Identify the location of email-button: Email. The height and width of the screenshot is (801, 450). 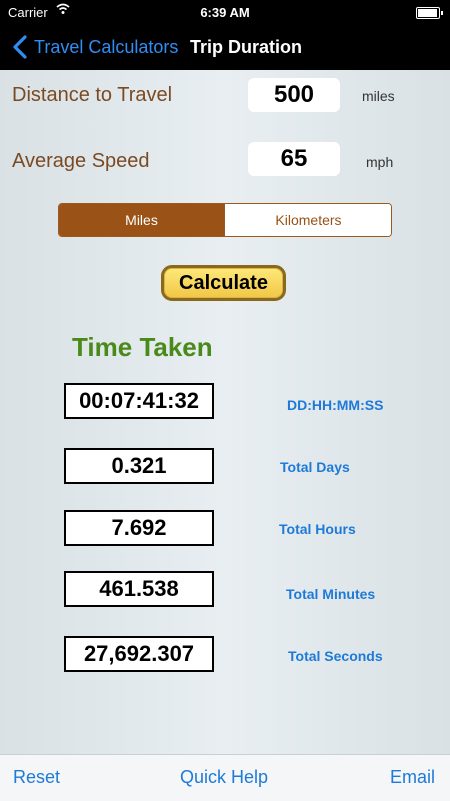
(412, 777).